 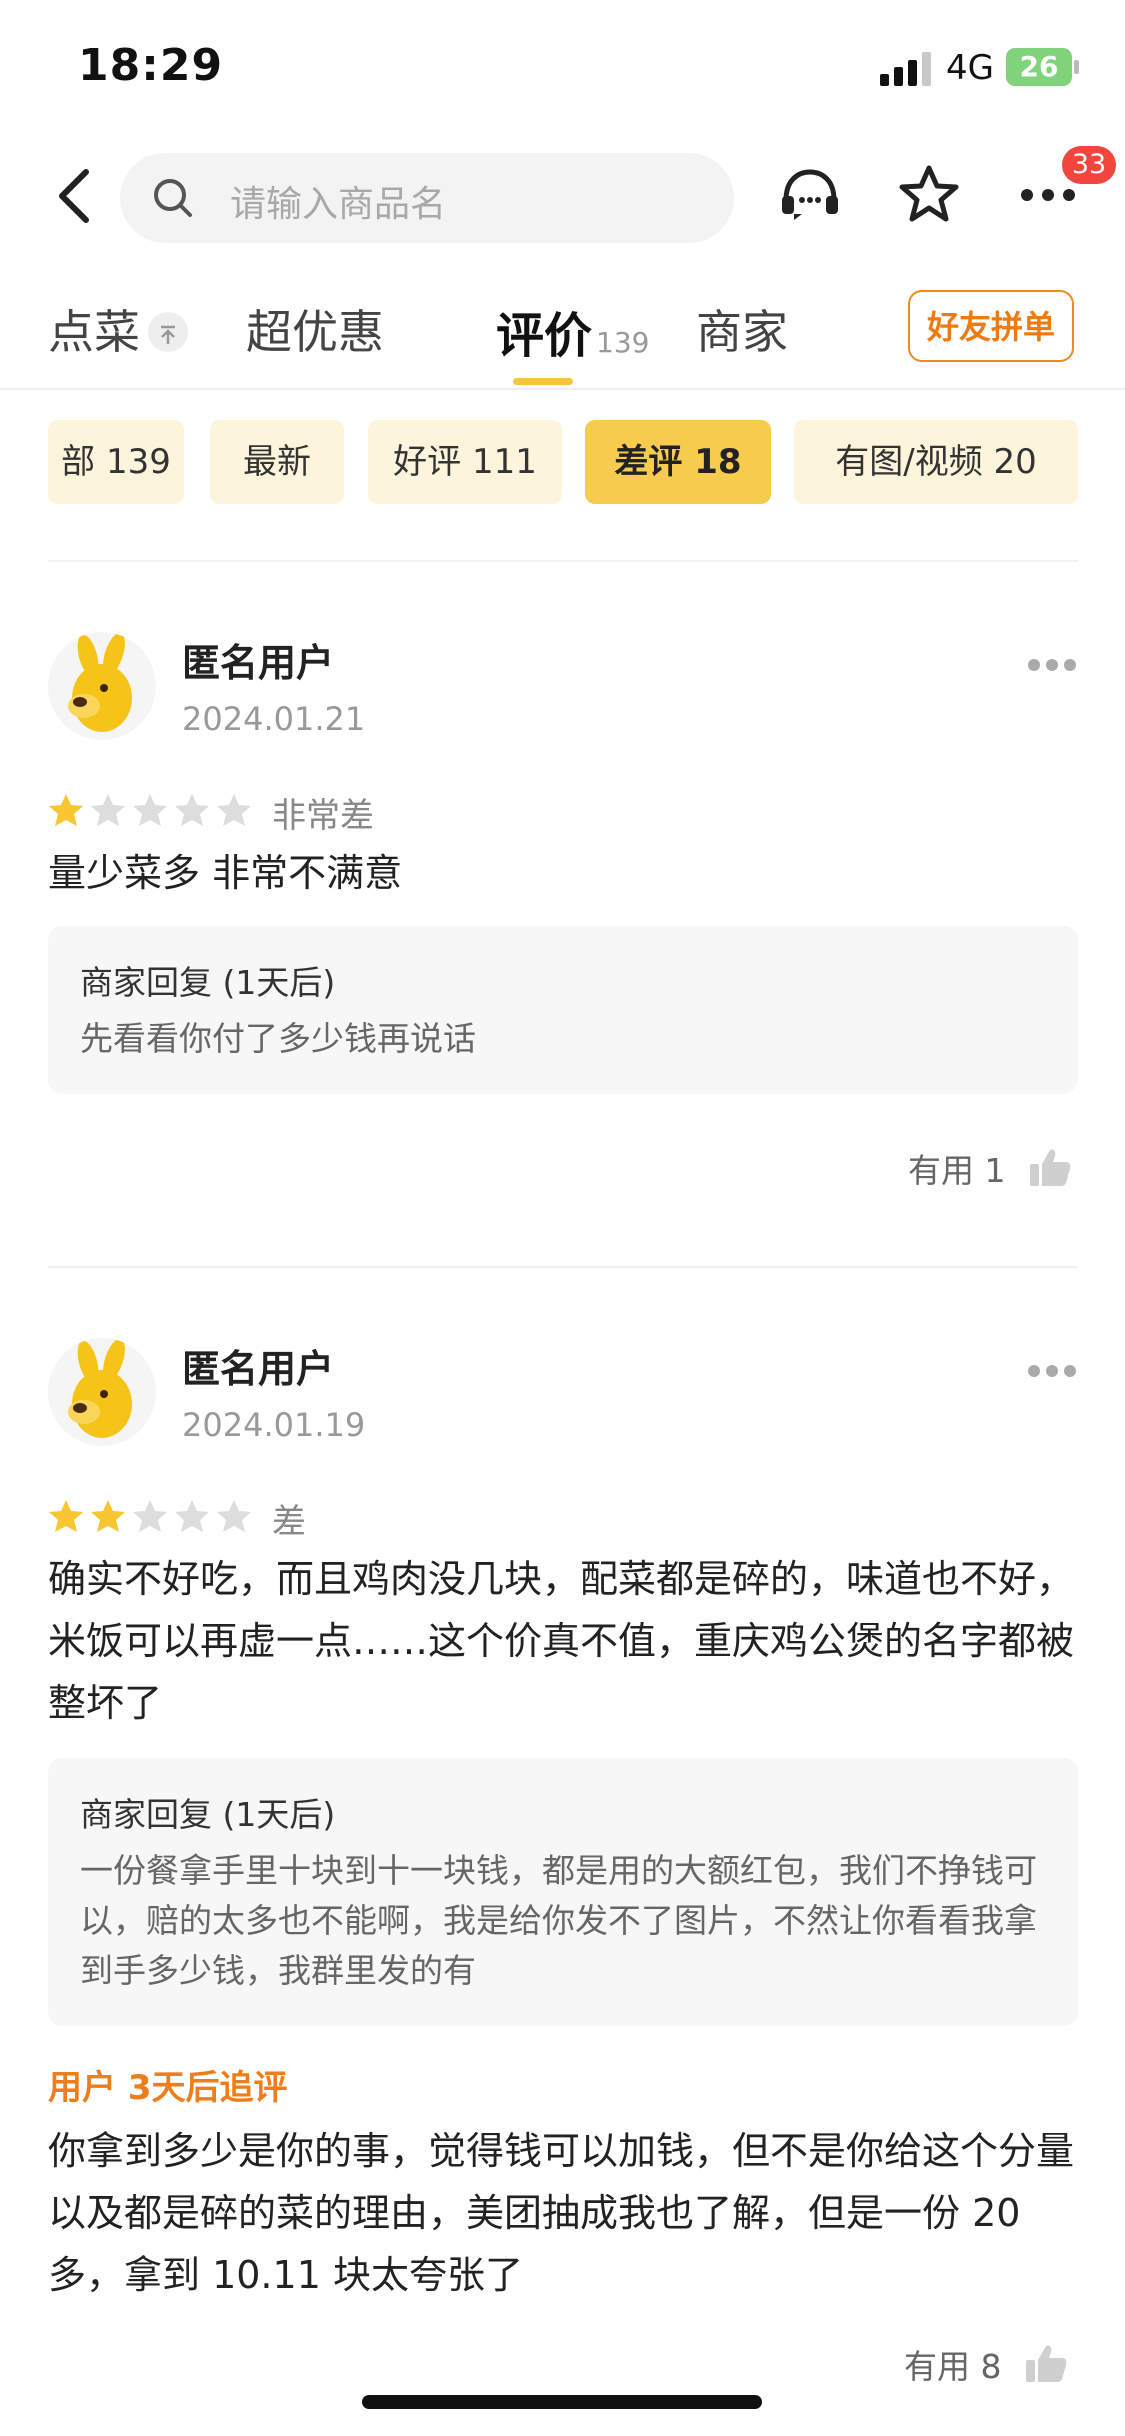 What do you see at coordinates (678, 462) in the screenshot?
I see `filter-negative: 差评 18` at bounding box center [678, 462].